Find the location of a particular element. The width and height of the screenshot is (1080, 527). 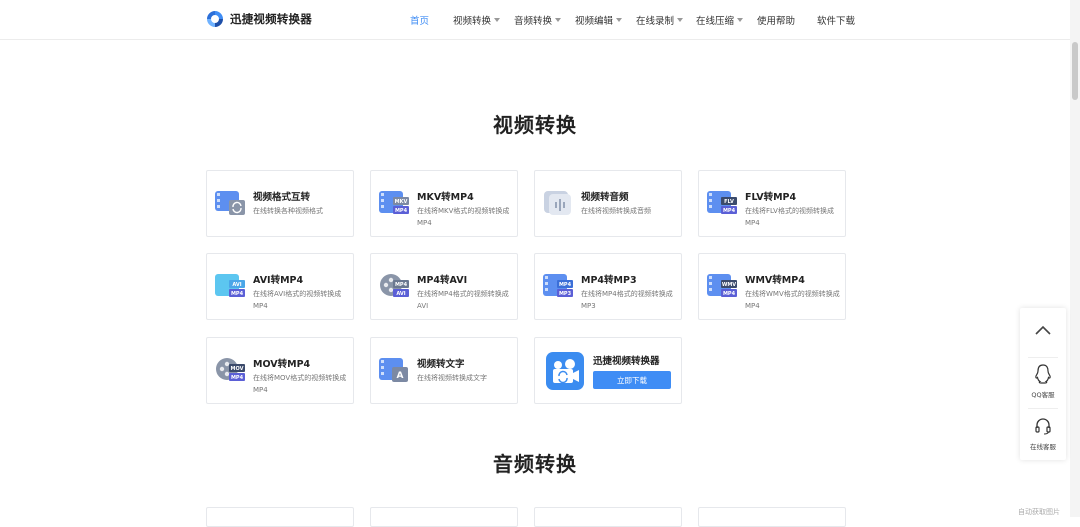

chevron-up-icon is located at coordinates (1043, 330).